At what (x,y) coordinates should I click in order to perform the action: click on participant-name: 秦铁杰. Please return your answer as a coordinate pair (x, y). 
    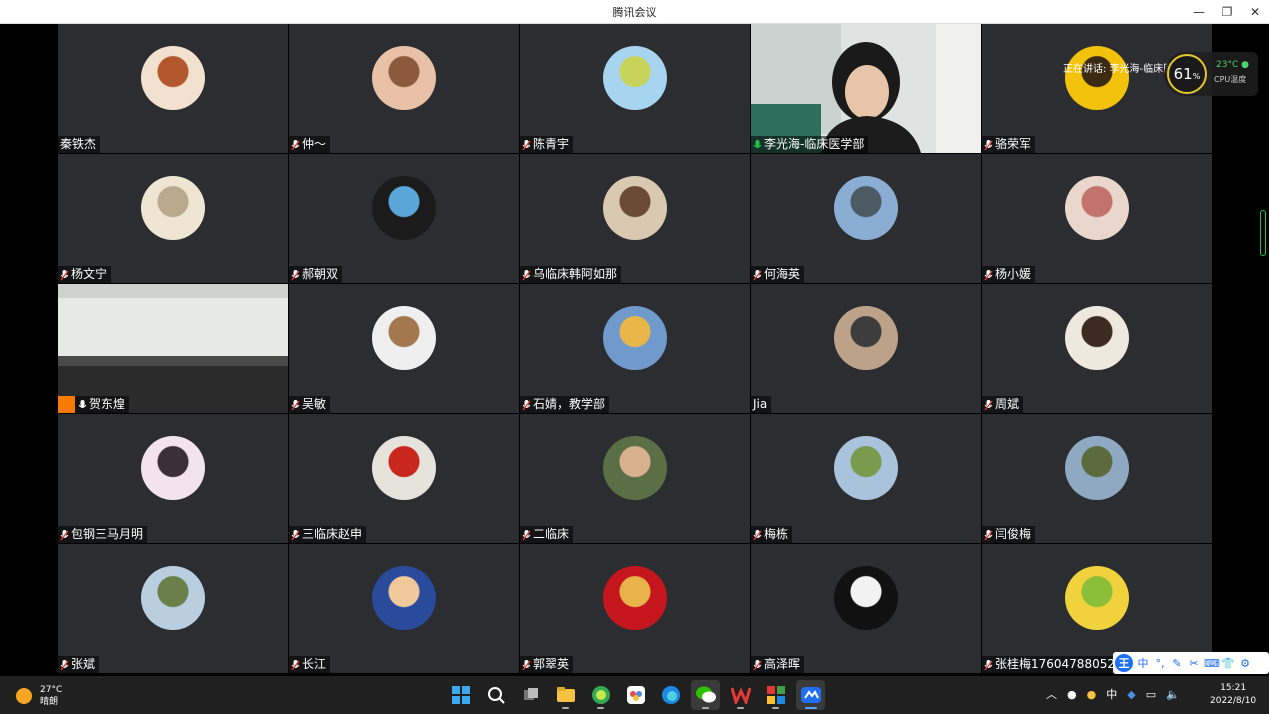
    Looking at the image, I should click on (78, 144).